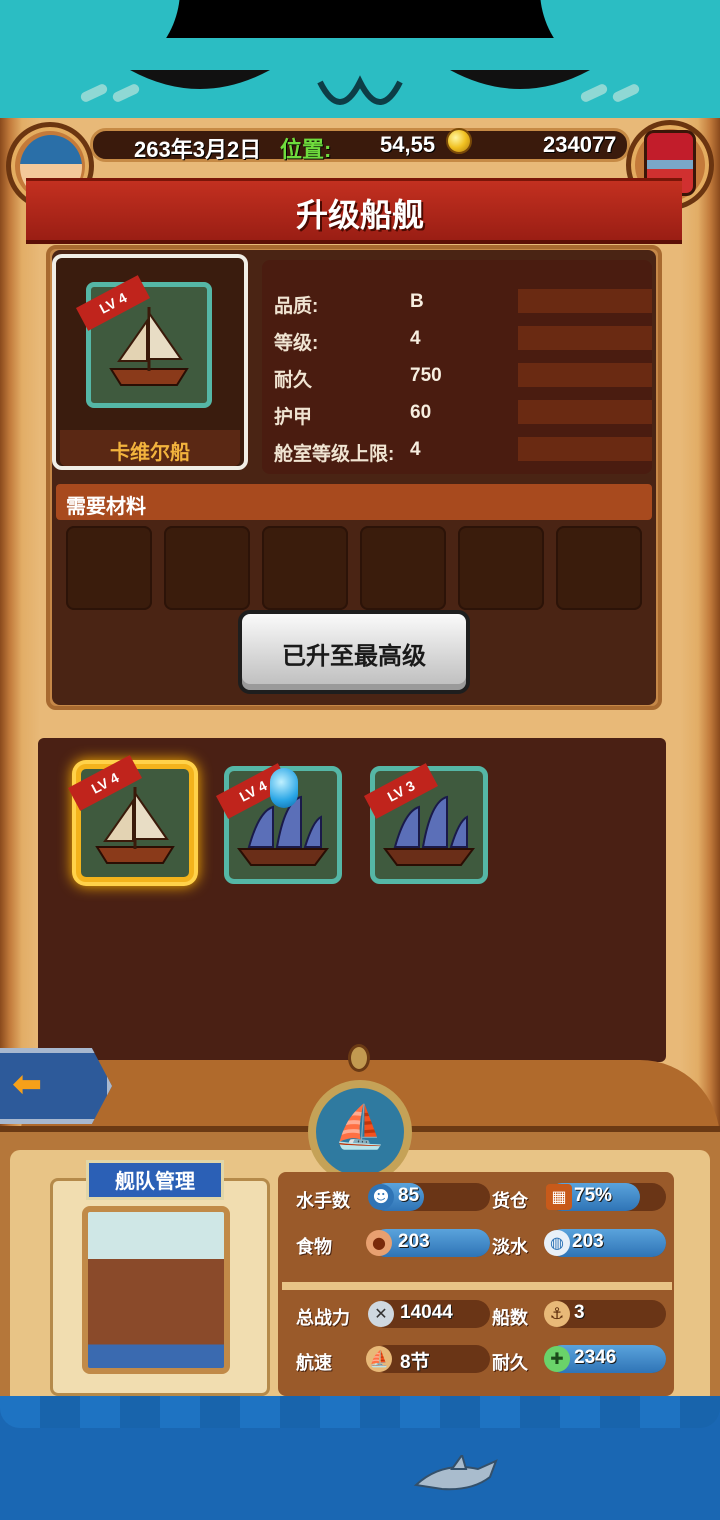 This screenshot has height=1520, width=720. Describe the element at coordinates (559, 1197) in the screenshot. I see `cargo-icon: ▦` at that location.